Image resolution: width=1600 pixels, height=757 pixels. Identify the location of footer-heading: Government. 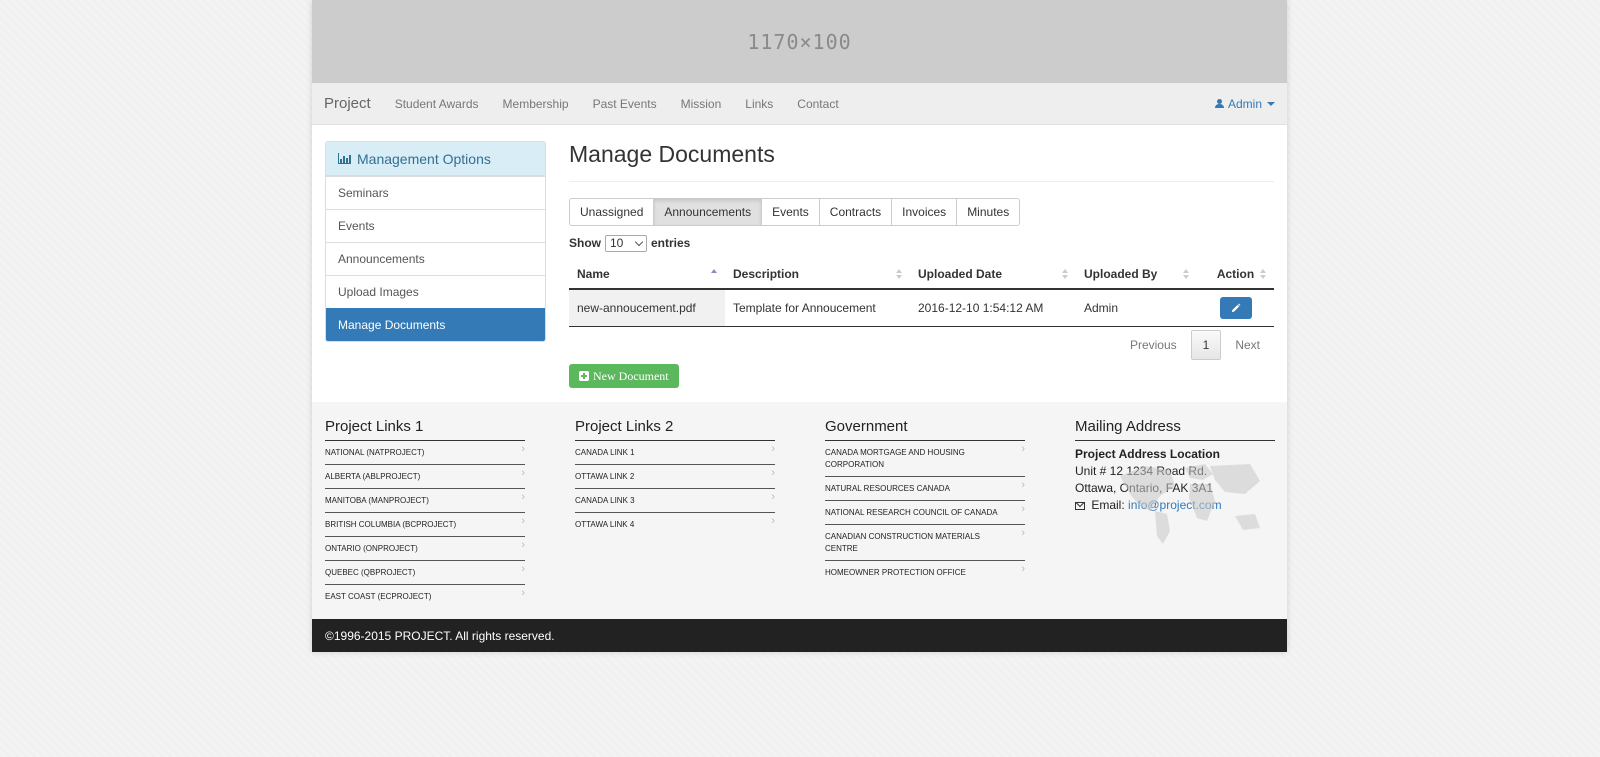
(925, 429).